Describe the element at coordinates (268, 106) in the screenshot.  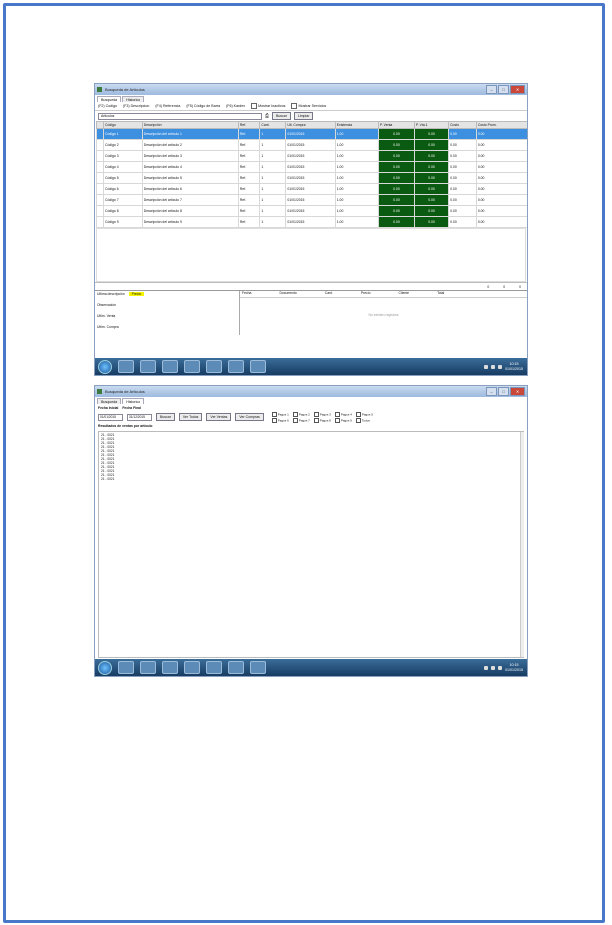
I see `show-inactive-checkbox: Mostrar Inactivos` at that location.